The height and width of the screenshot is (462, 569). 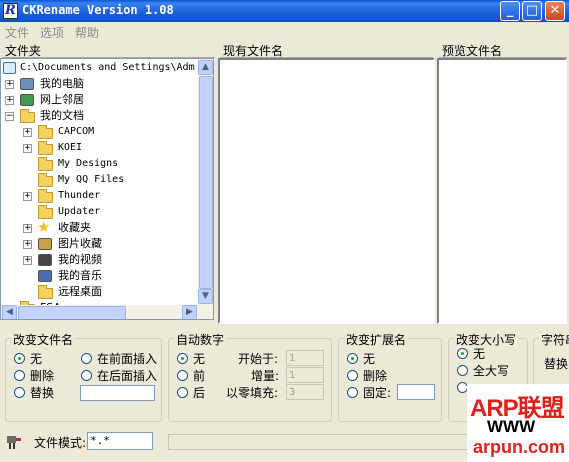 I want to click on folders-panel-title: 文件夹, so click(x=23, y=51).